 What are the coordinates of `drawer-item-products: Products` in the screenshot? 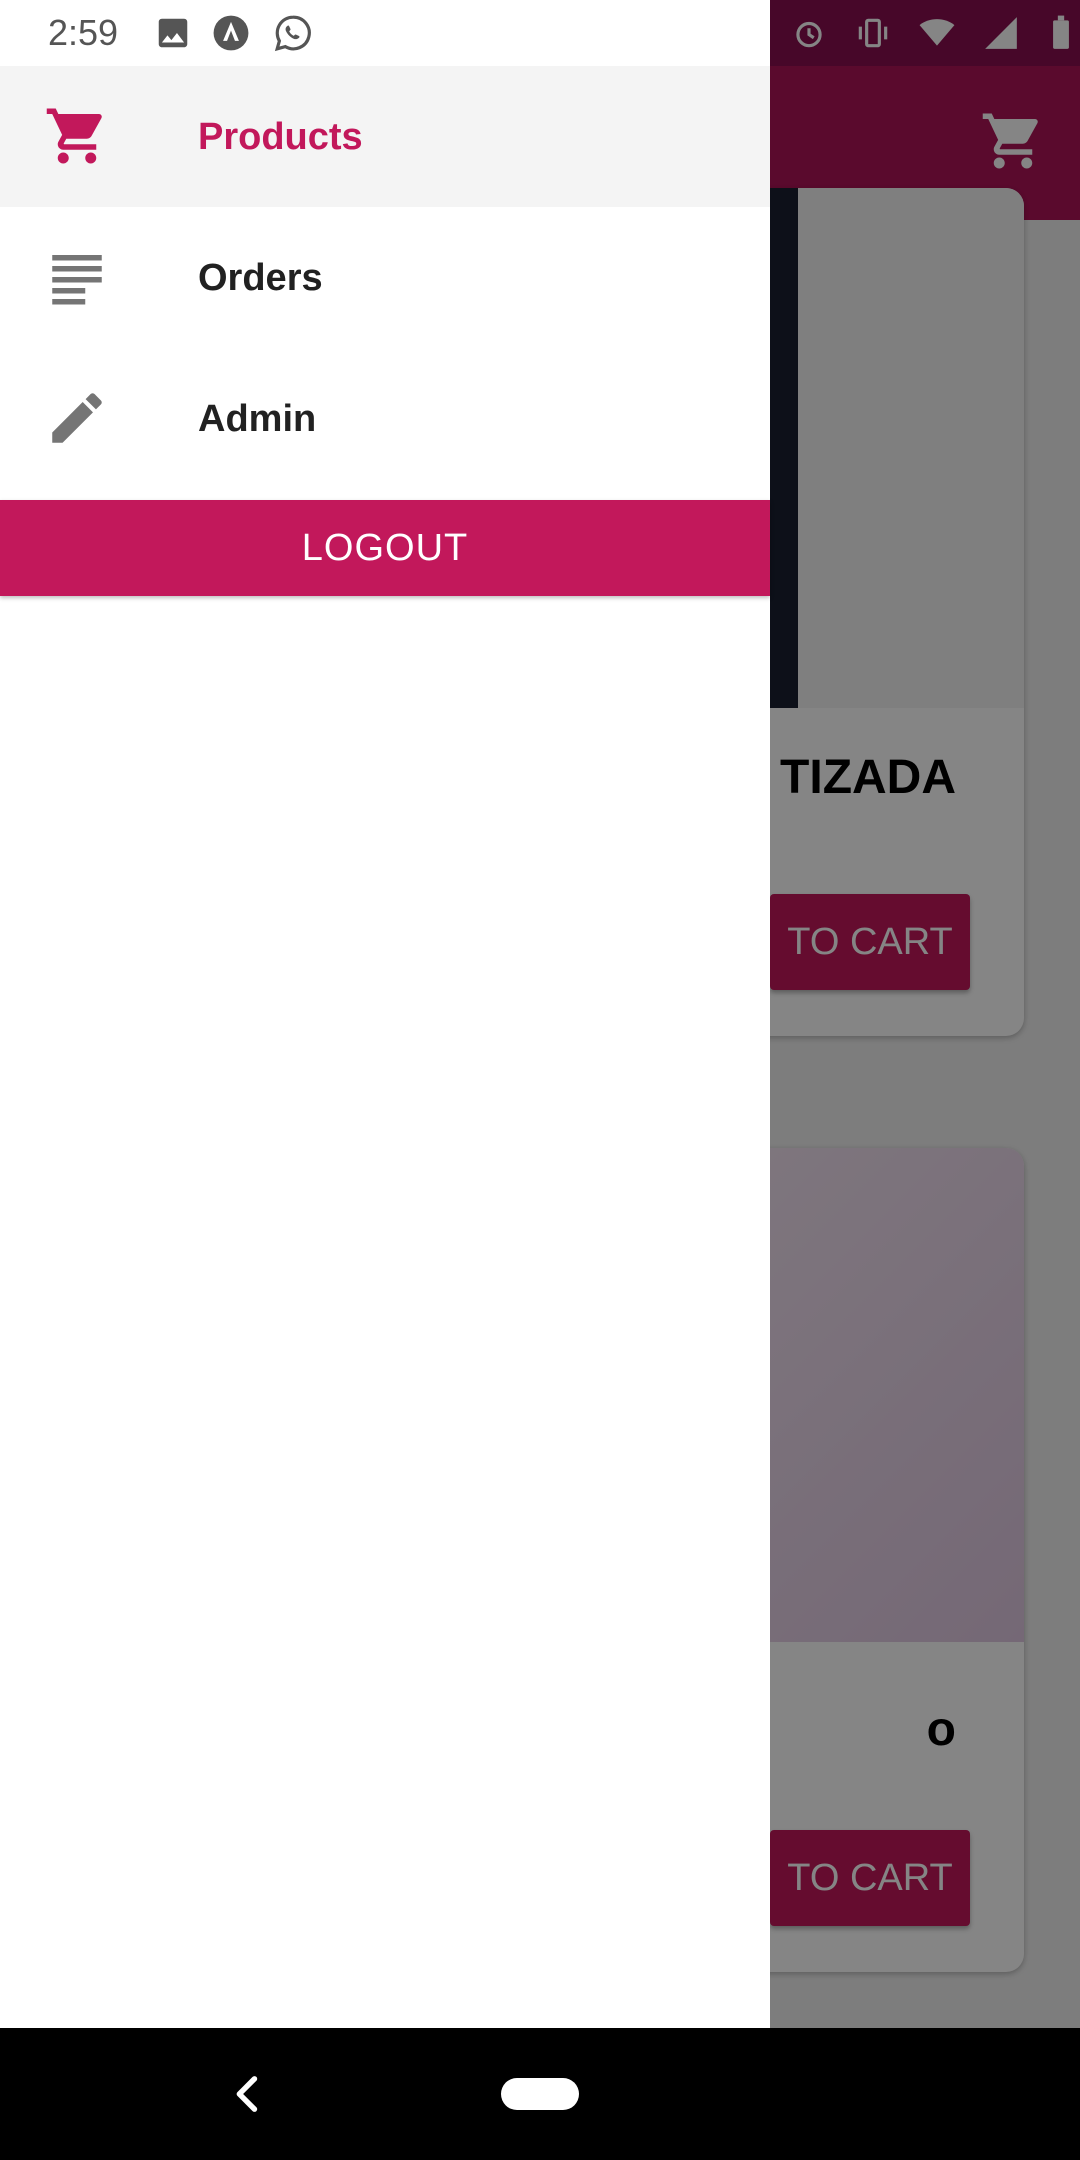 It's located at (385, 136).